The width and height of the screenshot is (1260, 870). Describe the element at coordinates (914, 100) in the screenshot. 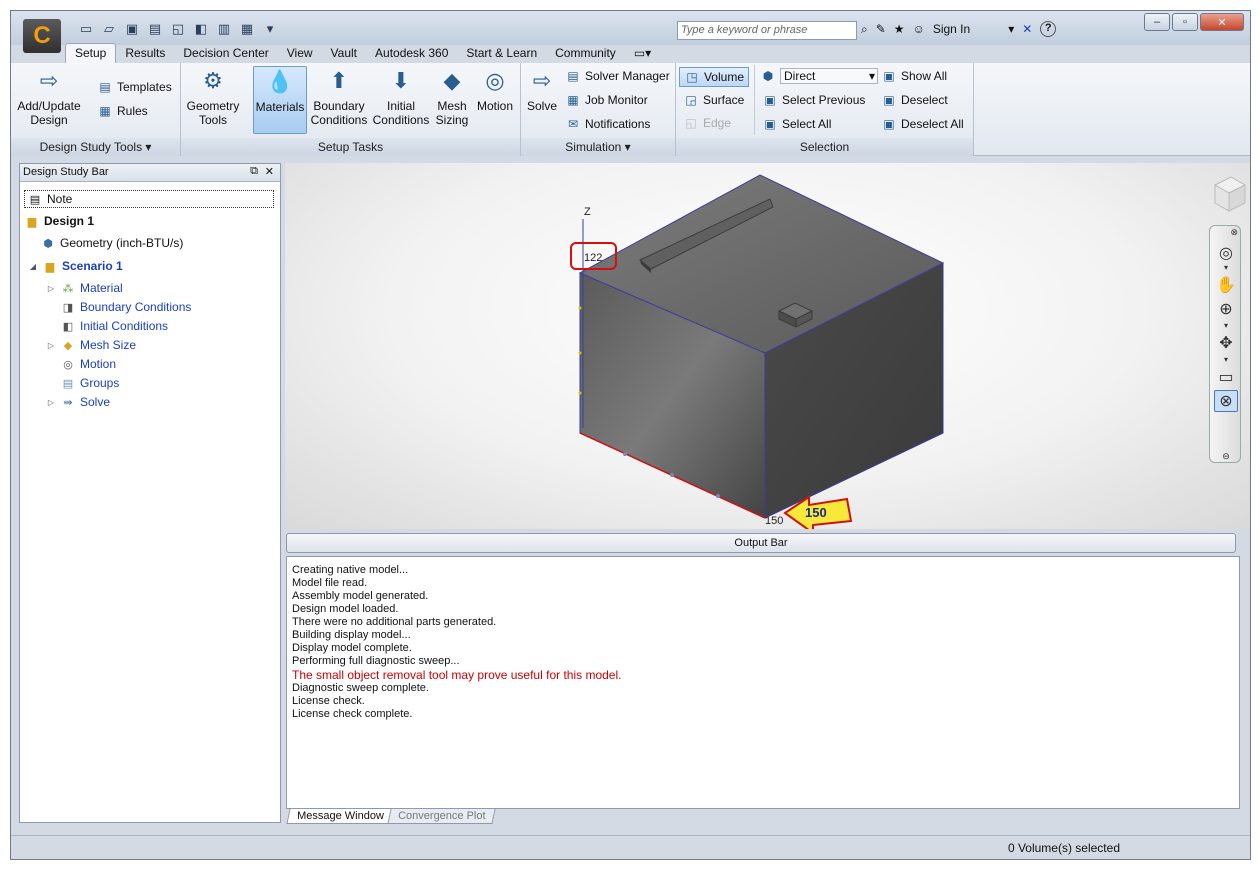

I see `deselect-button: ▣ Deselect` at that location.